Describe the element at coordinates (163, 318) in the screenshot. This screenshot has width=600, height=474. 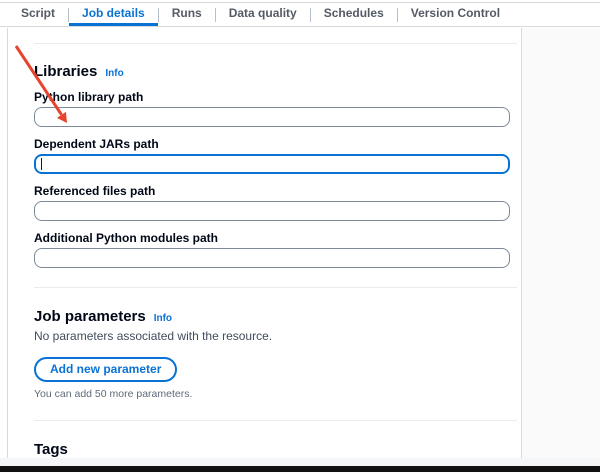
I see `job-parameters-info-link: Info` at that location.